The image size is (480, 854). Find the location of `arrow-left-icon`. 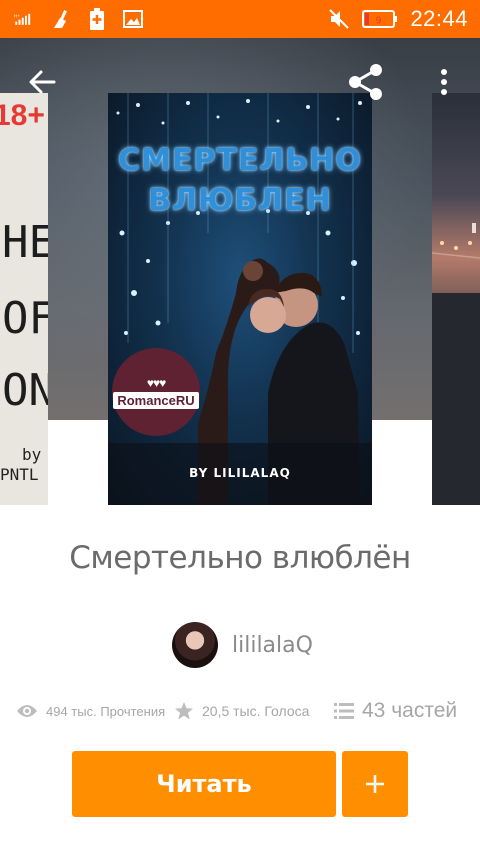

arrow-left-icon is located at coordinates (42, 82).